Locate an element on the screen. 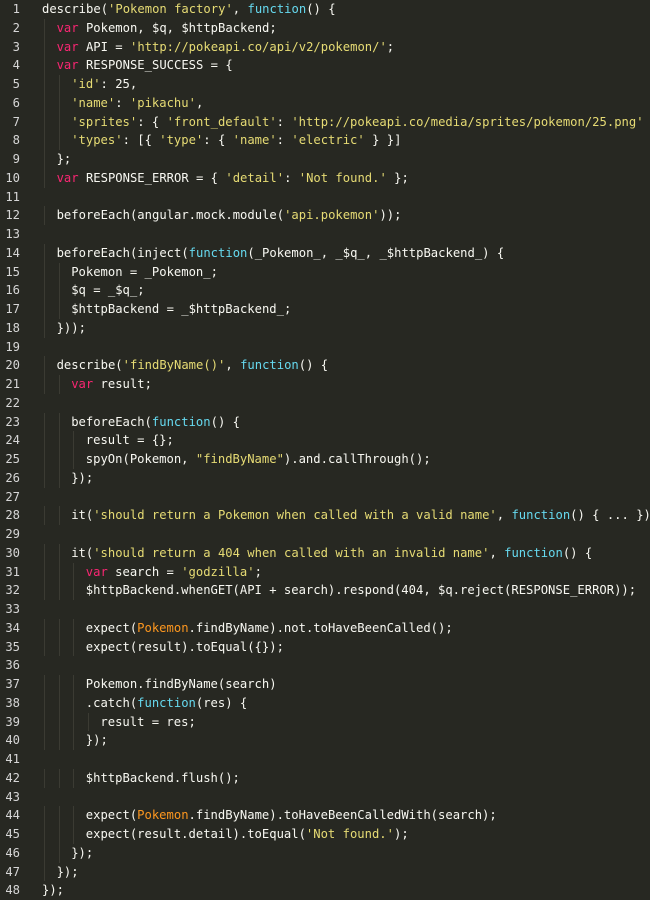 This screenshot has width=650, height=900. code-line: 37 Pokemon.findByName(search) is located at coordinates (325, 684).